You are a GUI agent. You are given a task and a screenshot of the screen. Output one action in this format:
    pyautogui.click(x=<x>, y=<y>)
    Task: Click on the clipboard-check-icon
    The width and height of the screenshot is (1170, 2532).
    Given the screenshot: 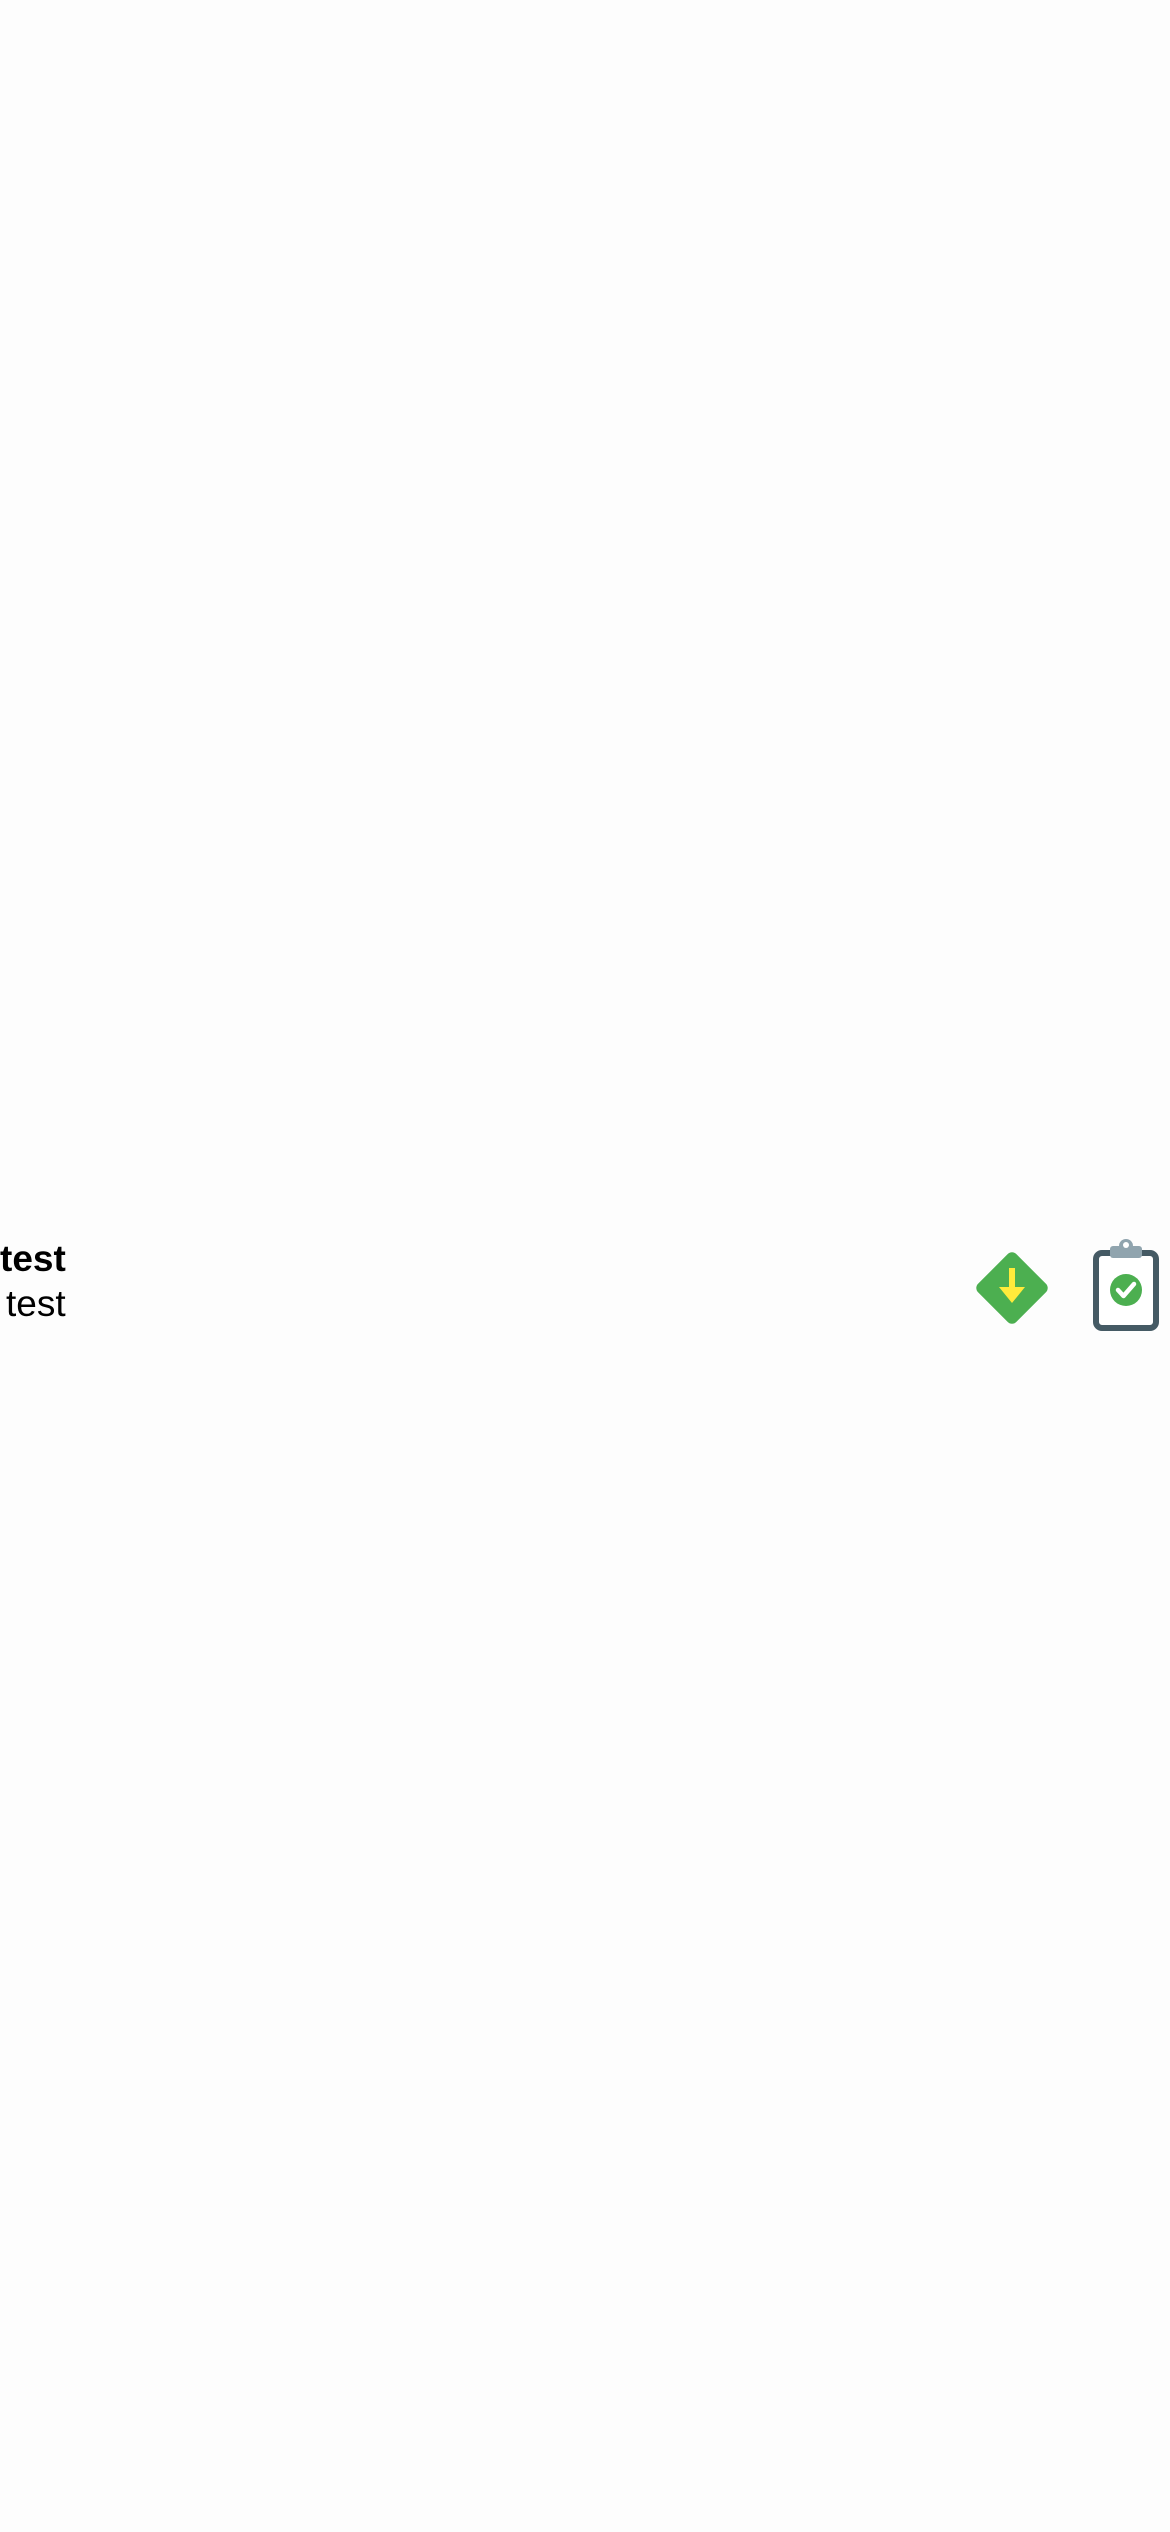 What is the action you would take?
    pyautogui.click(x=1126, y=1285)
    